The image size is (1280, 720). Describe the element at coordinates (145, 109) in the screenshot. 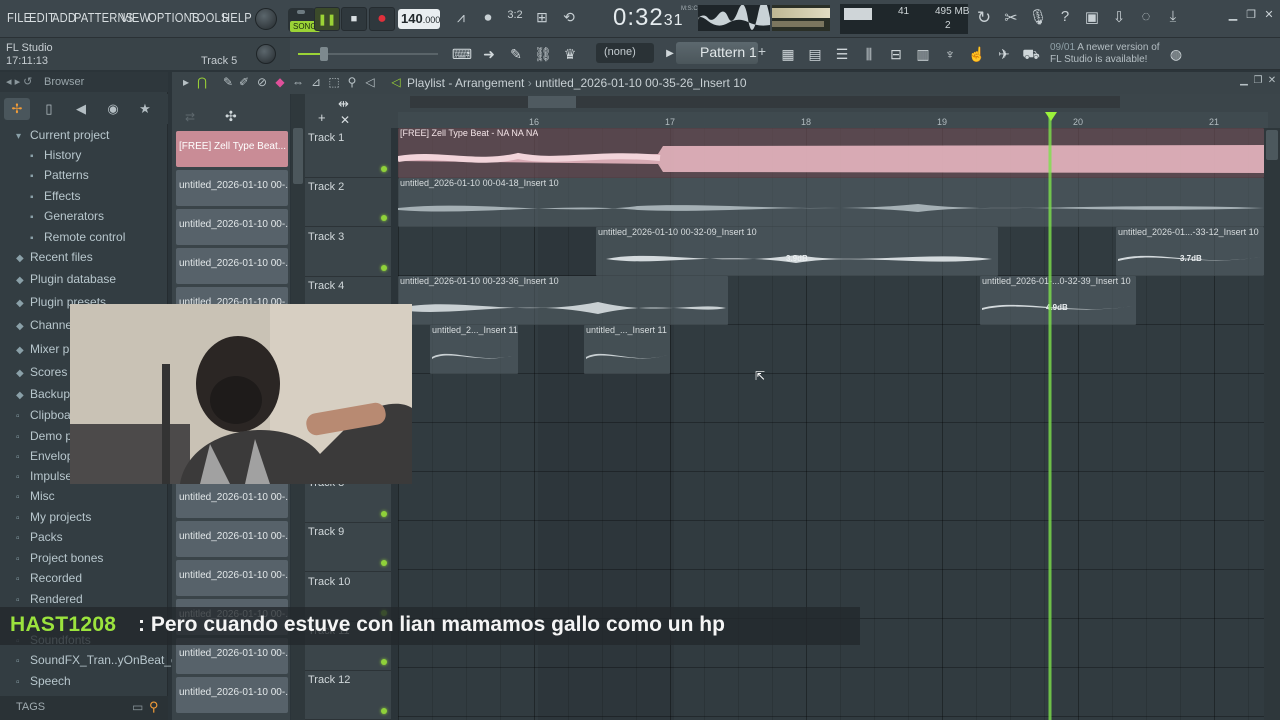

I see `browser-tab-favorites: ★` at that location.